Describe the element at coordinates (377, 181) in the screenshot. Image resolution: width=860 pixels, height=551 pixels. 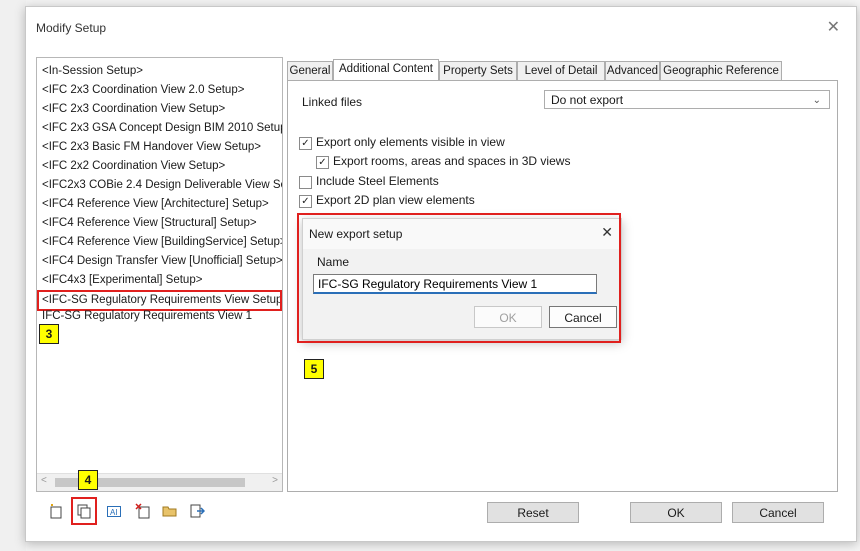
I see `checkbox-label: Include Steel Elements` at that location.